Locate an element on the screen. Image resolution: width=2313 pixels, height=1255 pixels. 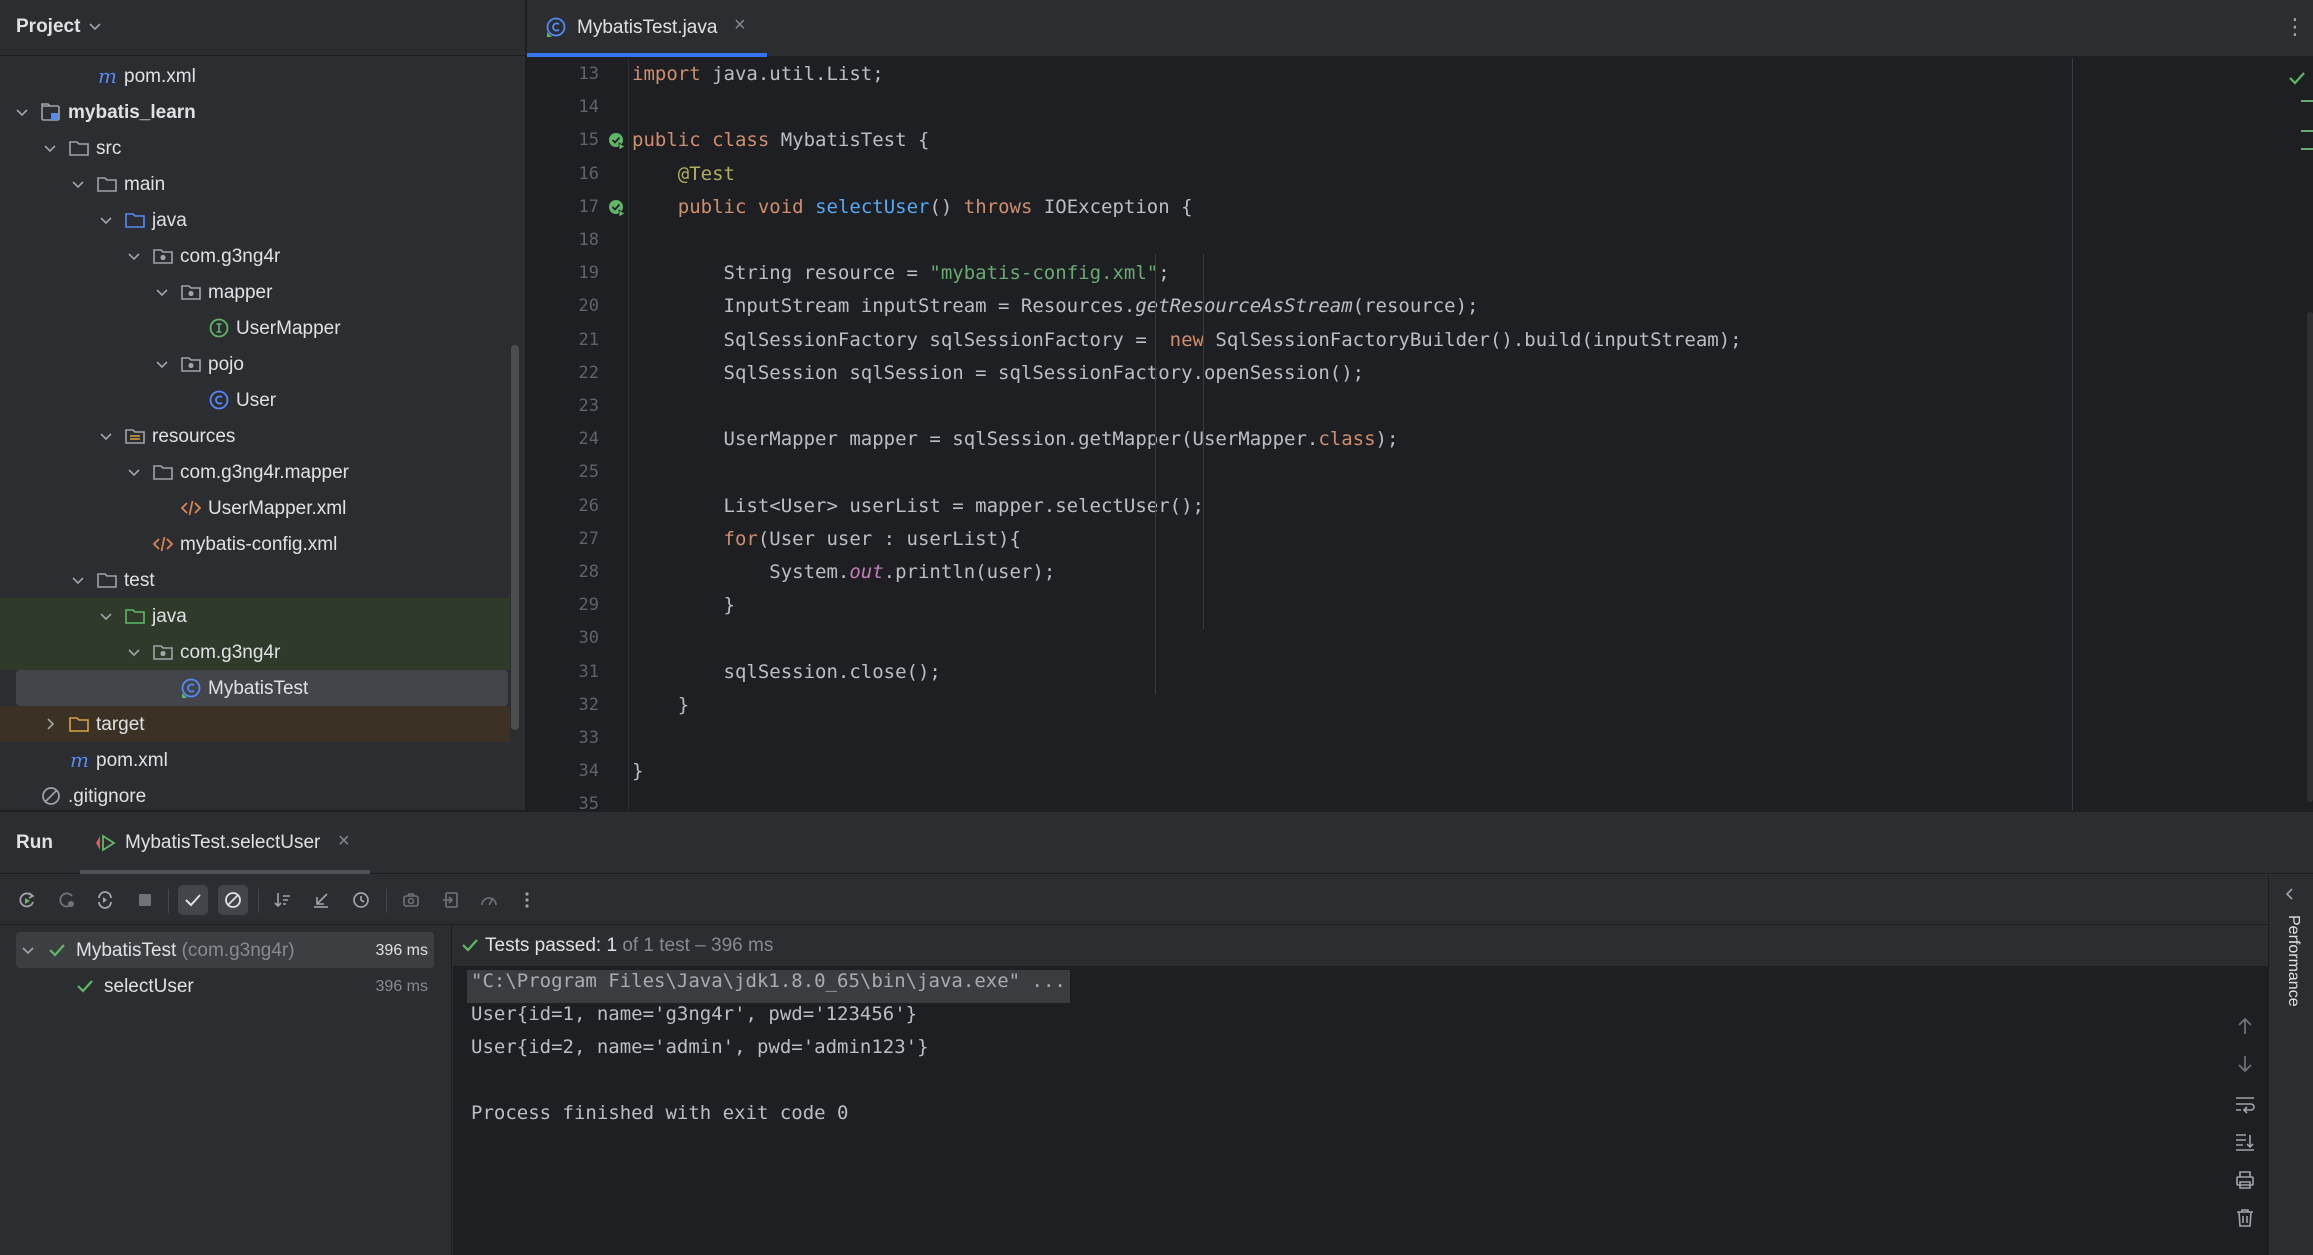
screenshot-button is located at coordinates (411, 900).